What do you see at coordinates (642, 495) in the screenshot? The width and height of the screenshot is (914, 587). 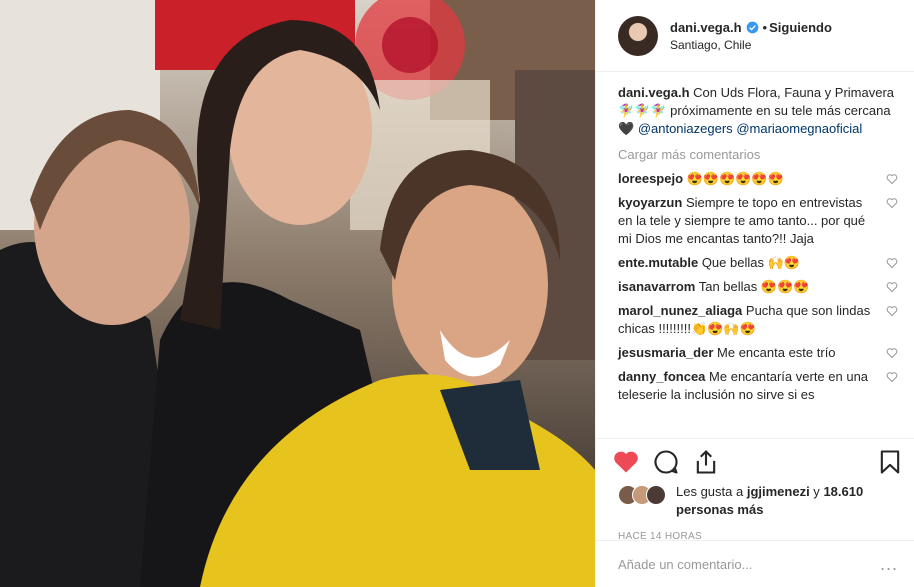 I see `liker-avatars` at bounding box center [642, 495].